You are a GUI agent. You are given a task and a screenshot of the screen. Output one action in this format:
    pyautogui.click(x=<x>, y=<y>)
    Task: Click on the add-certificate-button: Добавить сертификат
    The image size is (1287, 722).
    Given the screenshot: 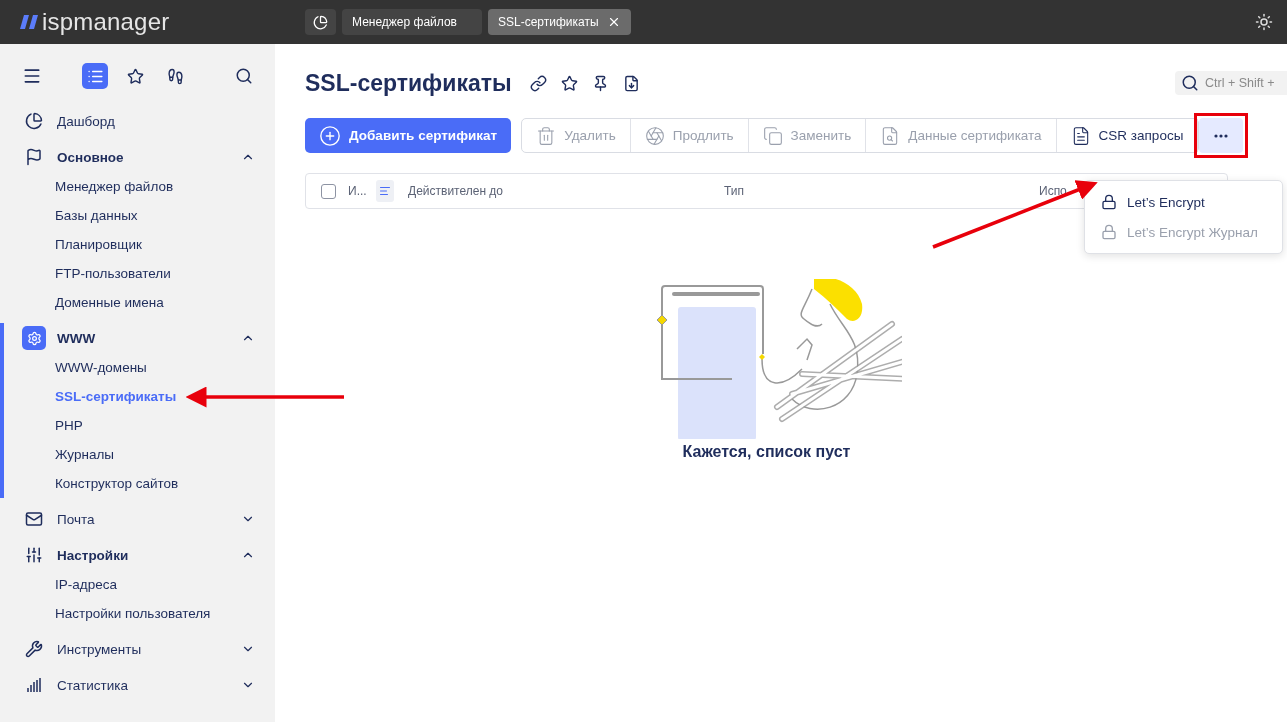 What is the action you would take?
    pyautogui.click(x=408, y=135)
    